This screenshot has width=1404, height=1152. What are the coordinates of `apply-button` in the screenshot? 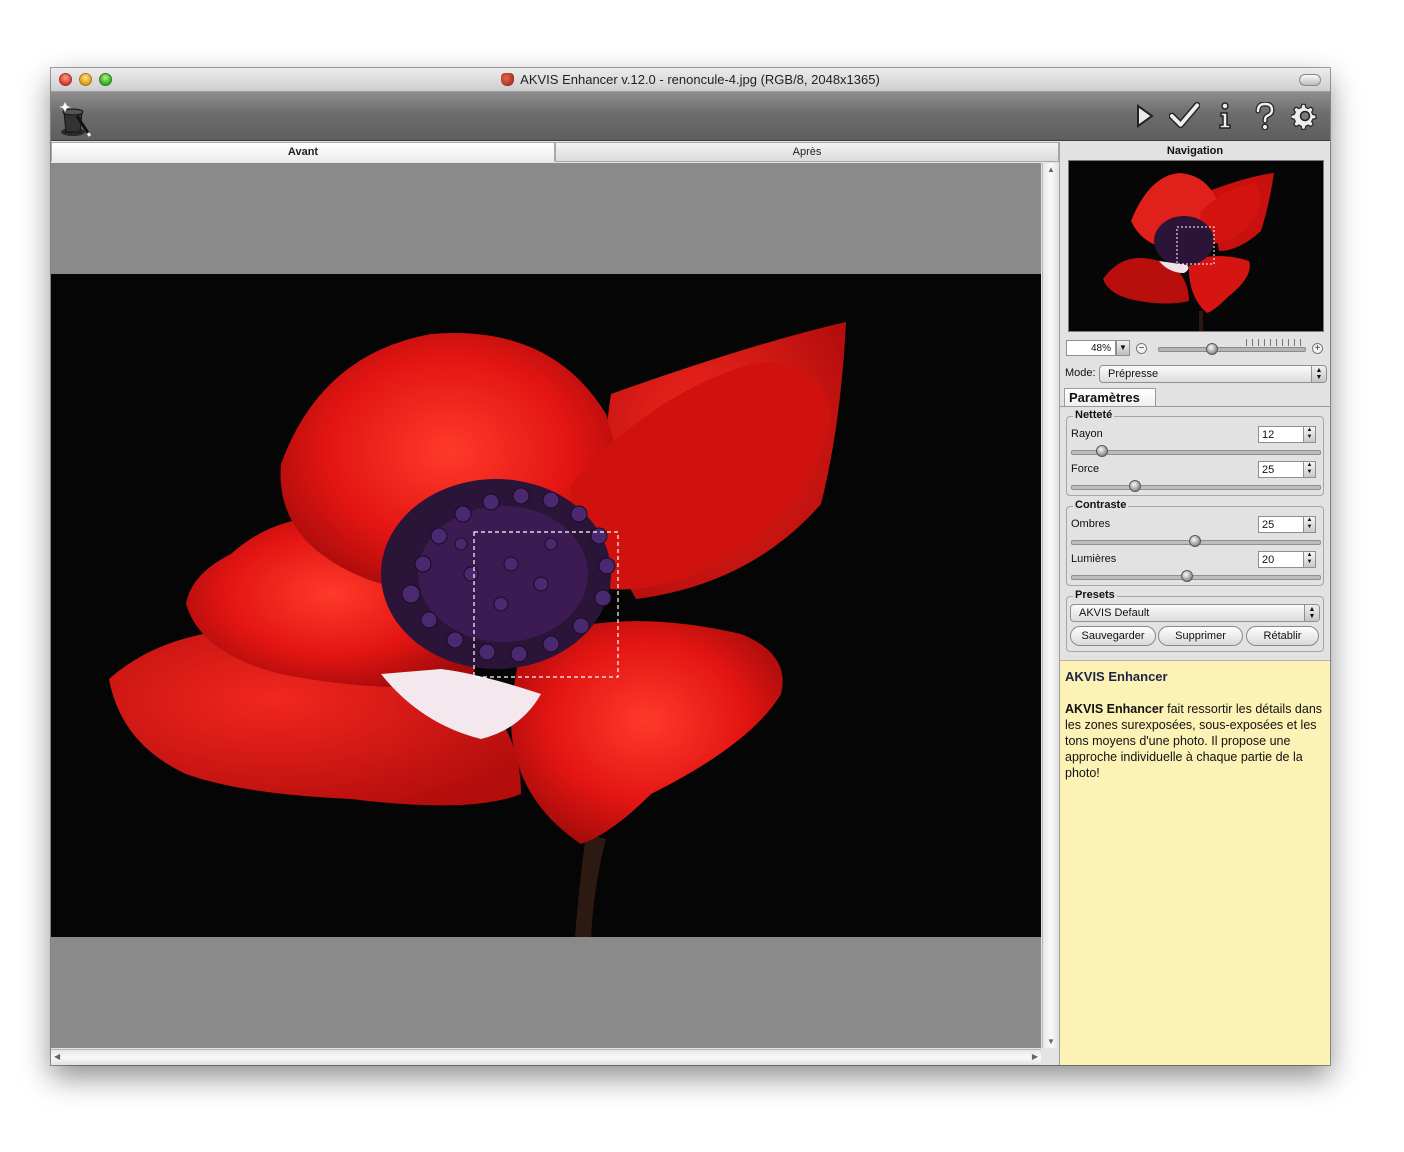 It's located at (1184, 116).